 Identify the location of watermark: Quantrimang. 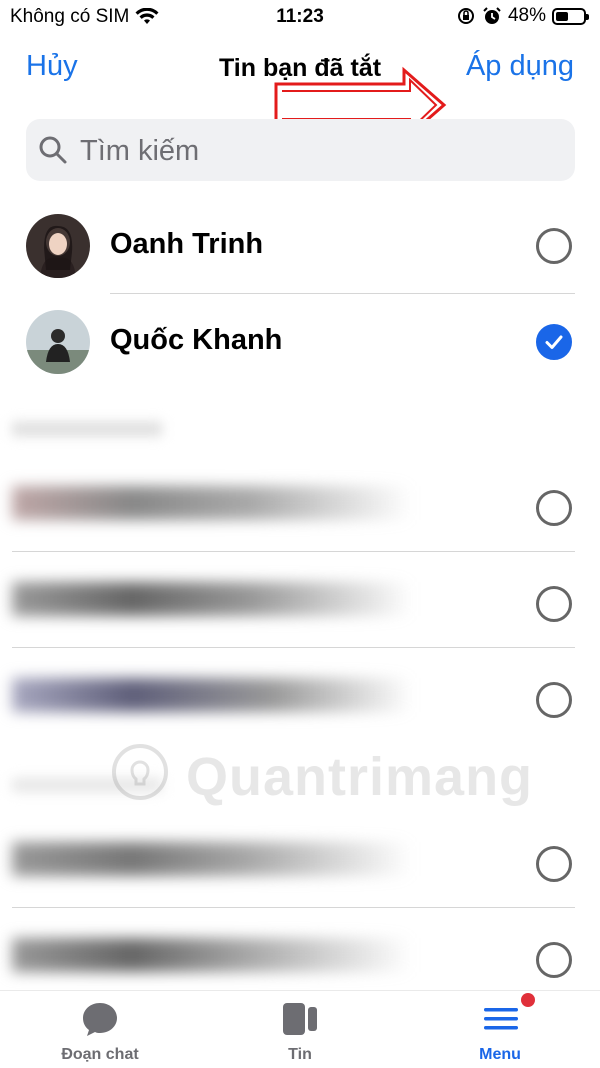
(321, 777).